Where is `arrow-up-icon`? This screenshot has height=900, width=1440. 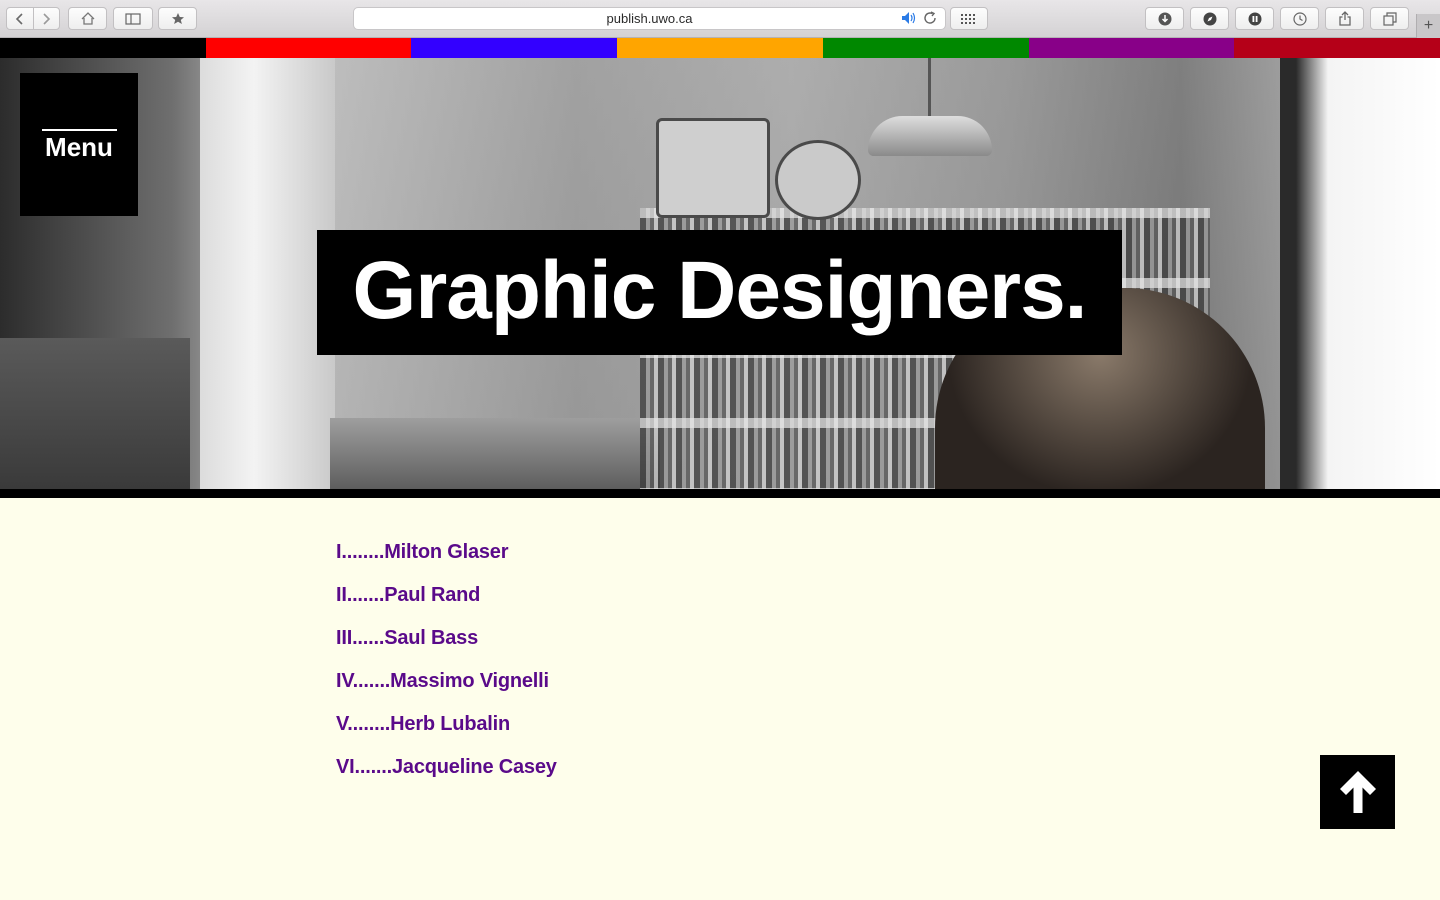
arrow-up-icon is located at coordinates (1357, 792).